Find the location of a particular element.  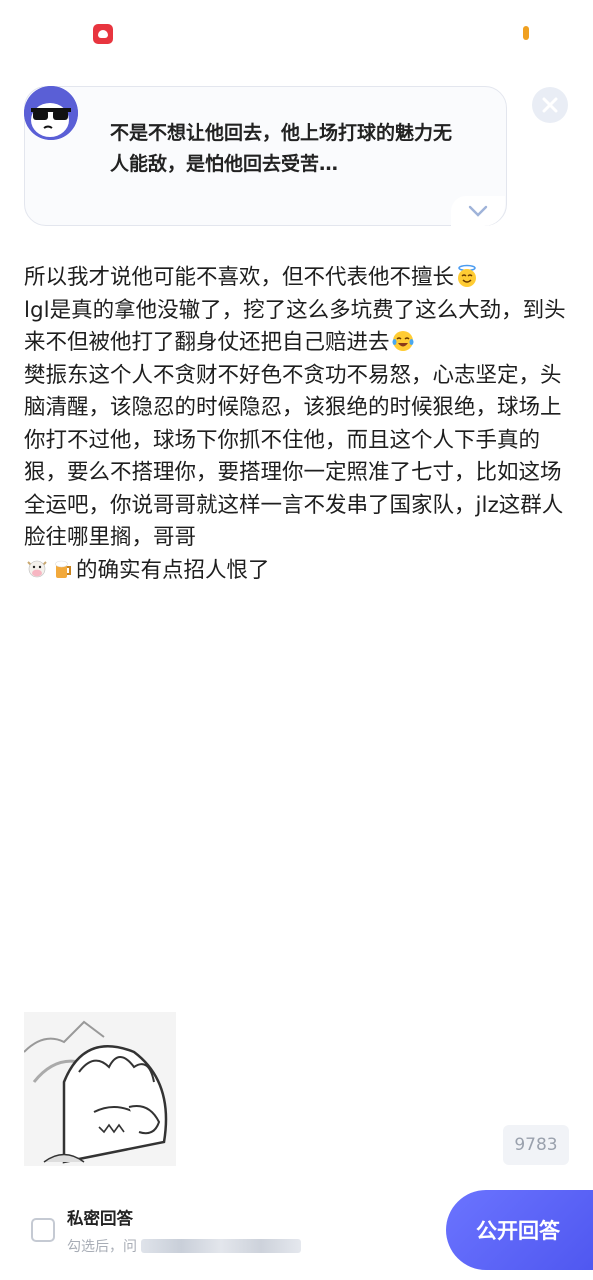

blurred-text is located at coordinates (221, 1246).